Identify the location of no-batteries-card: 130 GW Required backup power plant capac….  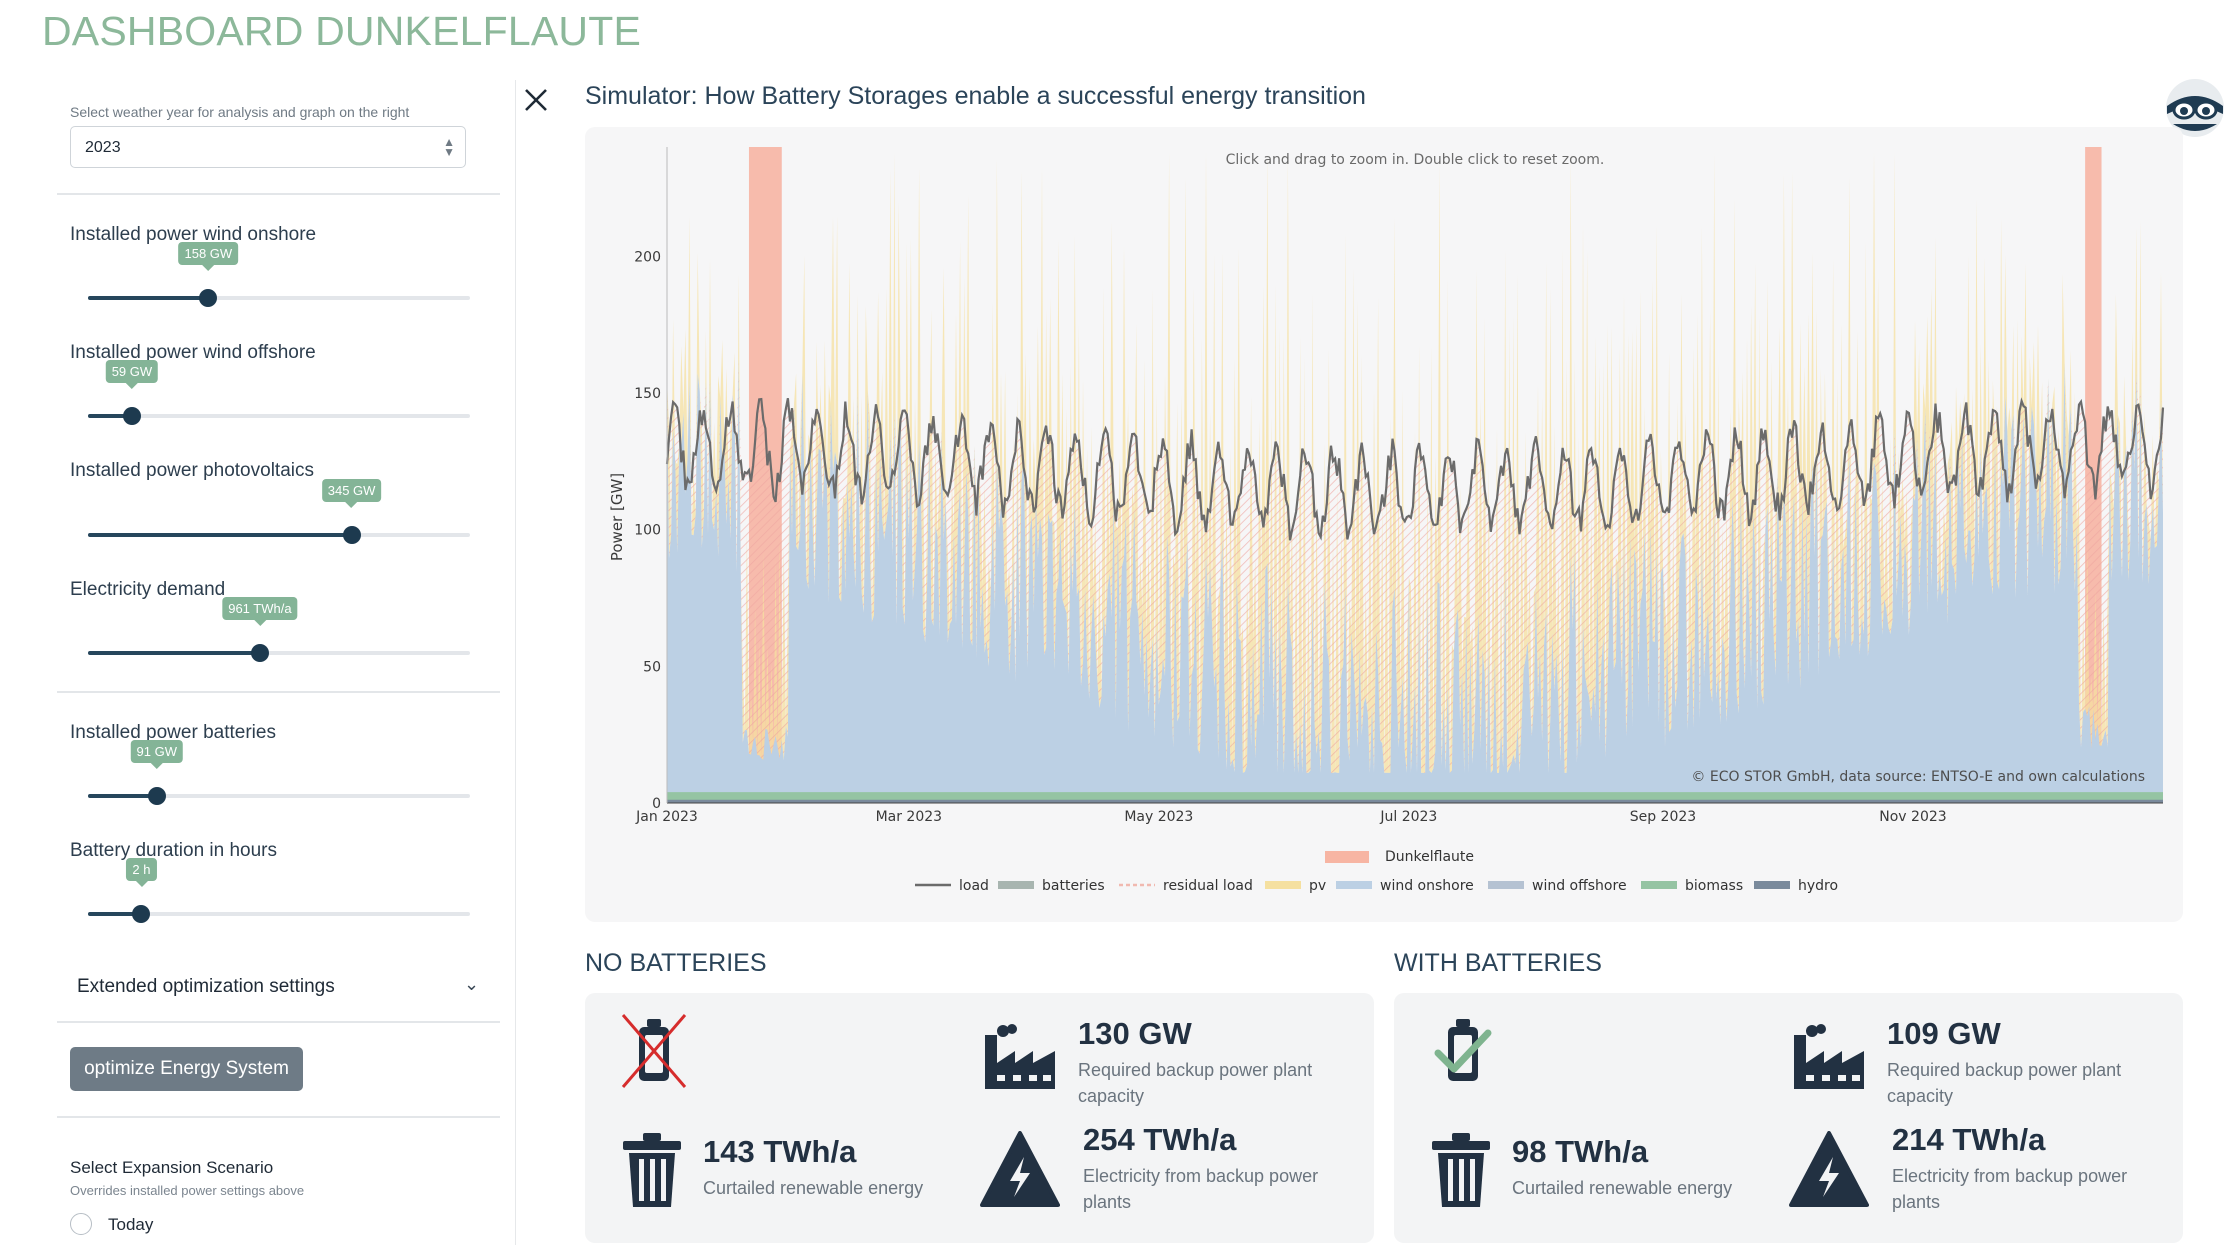
(979, 1118).